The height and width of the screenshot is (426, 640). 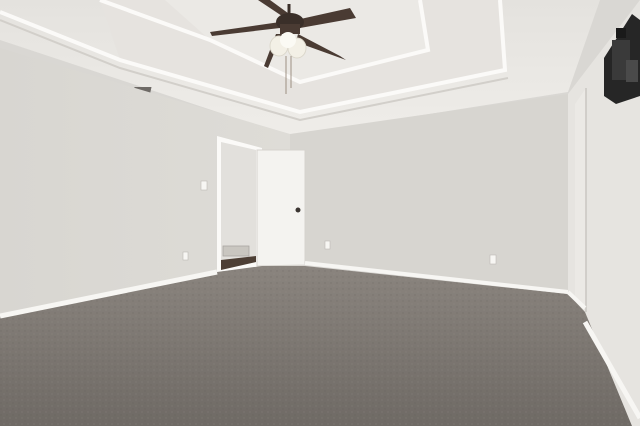 What do you see at coordinates (204, 185) in the screenshot?
I see `light-switch` at bounding box center [204, 185].